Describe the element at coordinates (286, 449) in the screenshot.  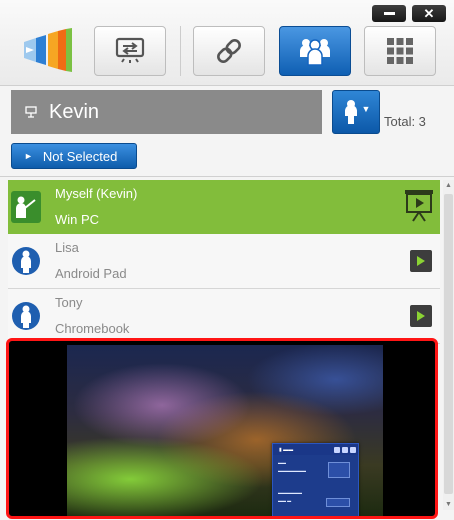
I see `preview-mini-title: ▮ ▬▬` at that location.